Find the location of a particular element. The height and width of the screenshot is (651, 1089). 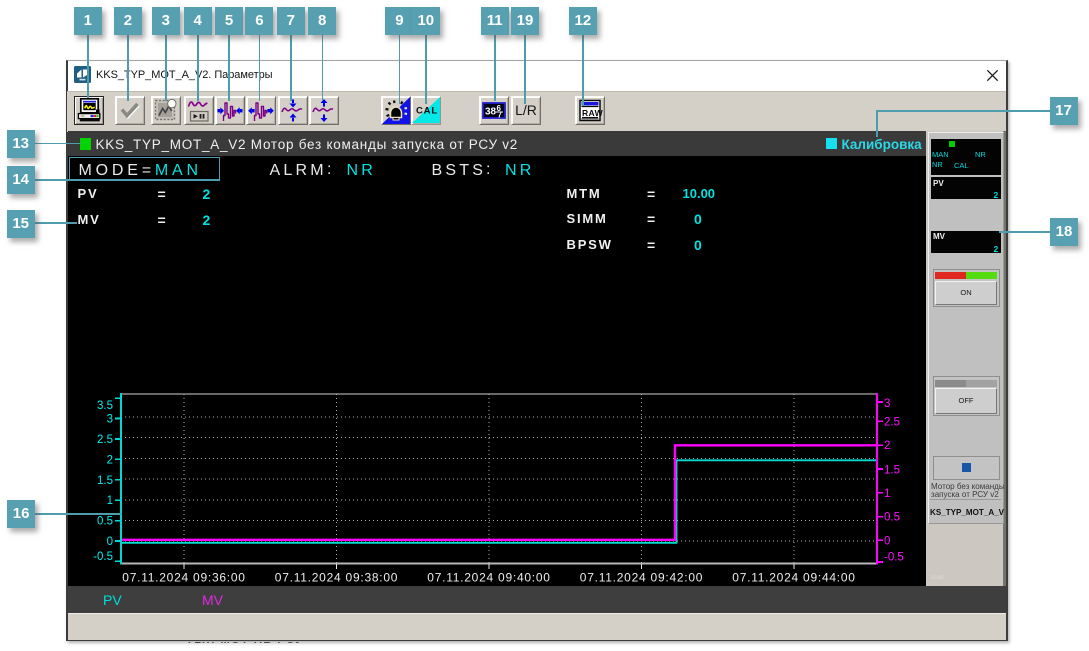

svg-text: 38 is located at coordinates (491, 112).